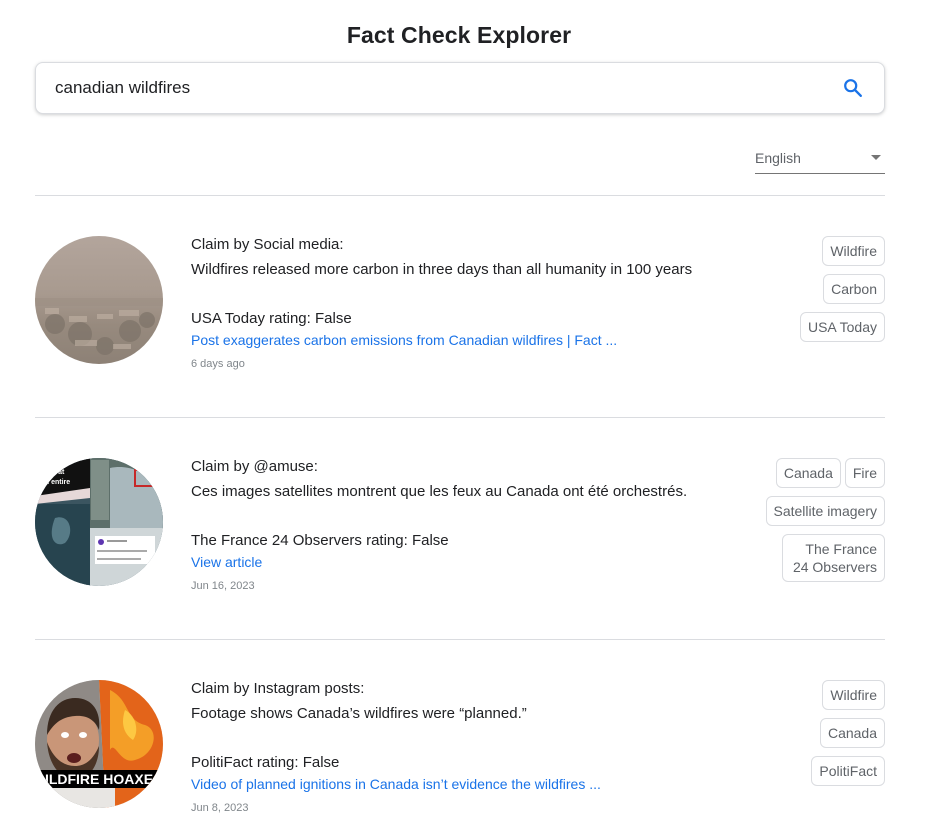  I want to click on tag-chip: USA Today, so click(842, 327).